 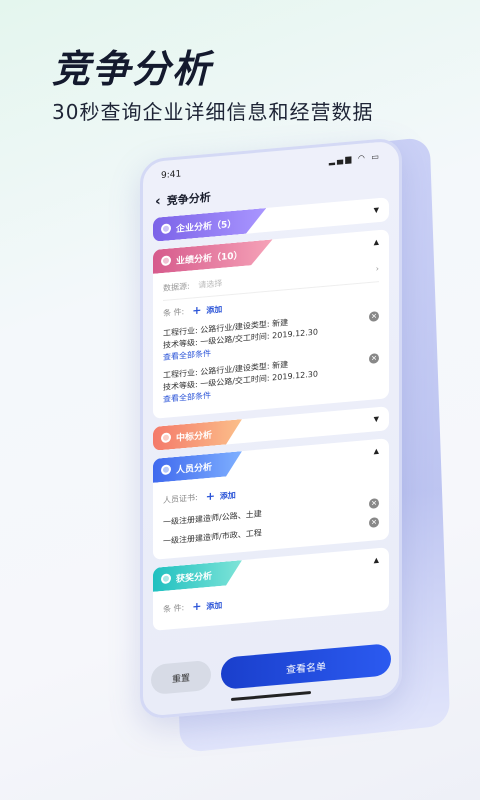 I want to click on data-source-placeholder: 请选择, so click(x=210, y=284).